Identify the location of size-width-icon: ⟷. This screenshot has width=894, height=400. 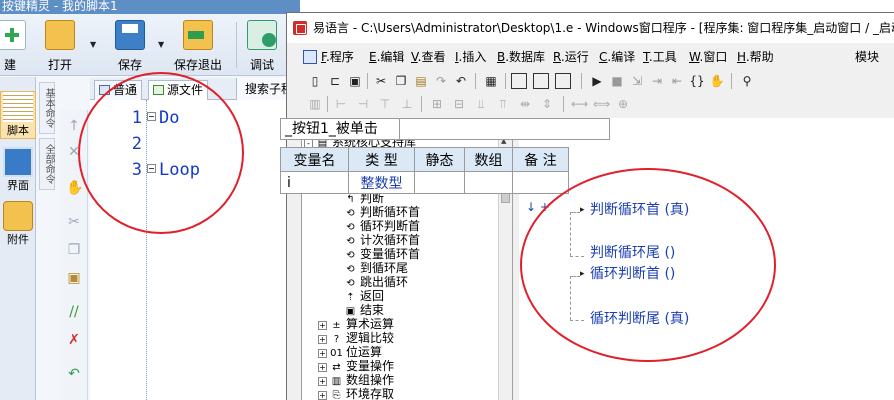
(579, 104).